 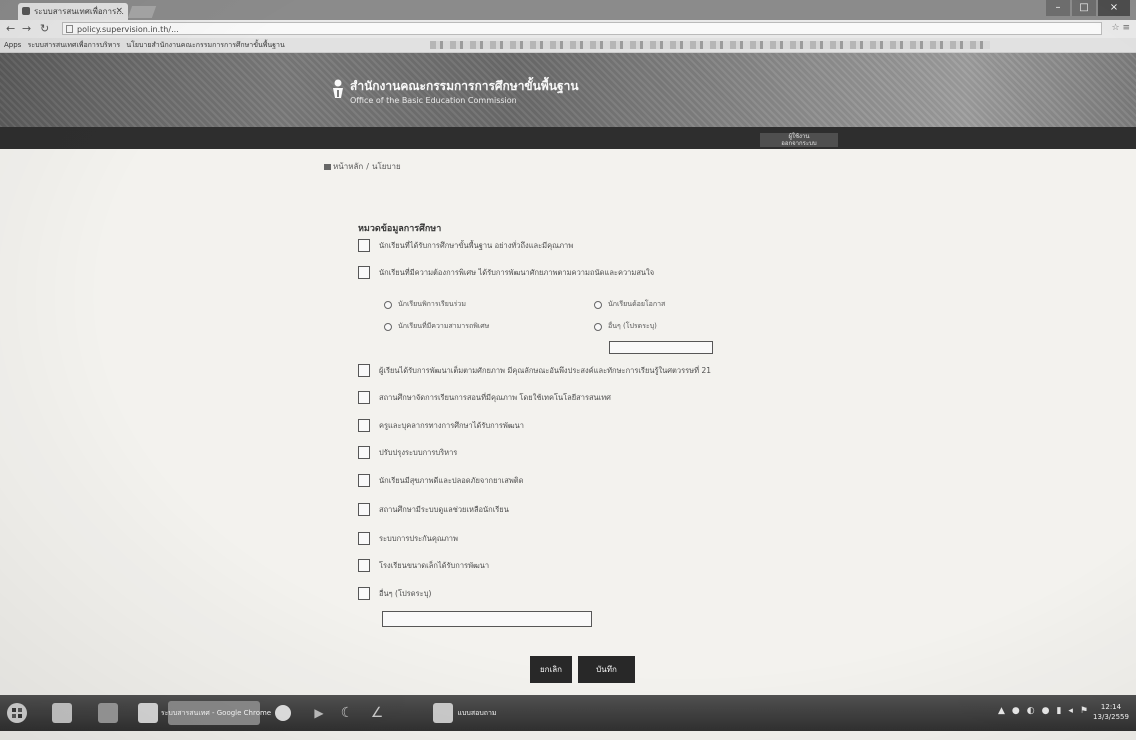 What do you see at coordinates (433, 509) in the screenshot?
I see `checkbox-row: สถานศึกษามีระบบดูแลช่วยเหลือนักเรียน` at bounding box center [433, 509].